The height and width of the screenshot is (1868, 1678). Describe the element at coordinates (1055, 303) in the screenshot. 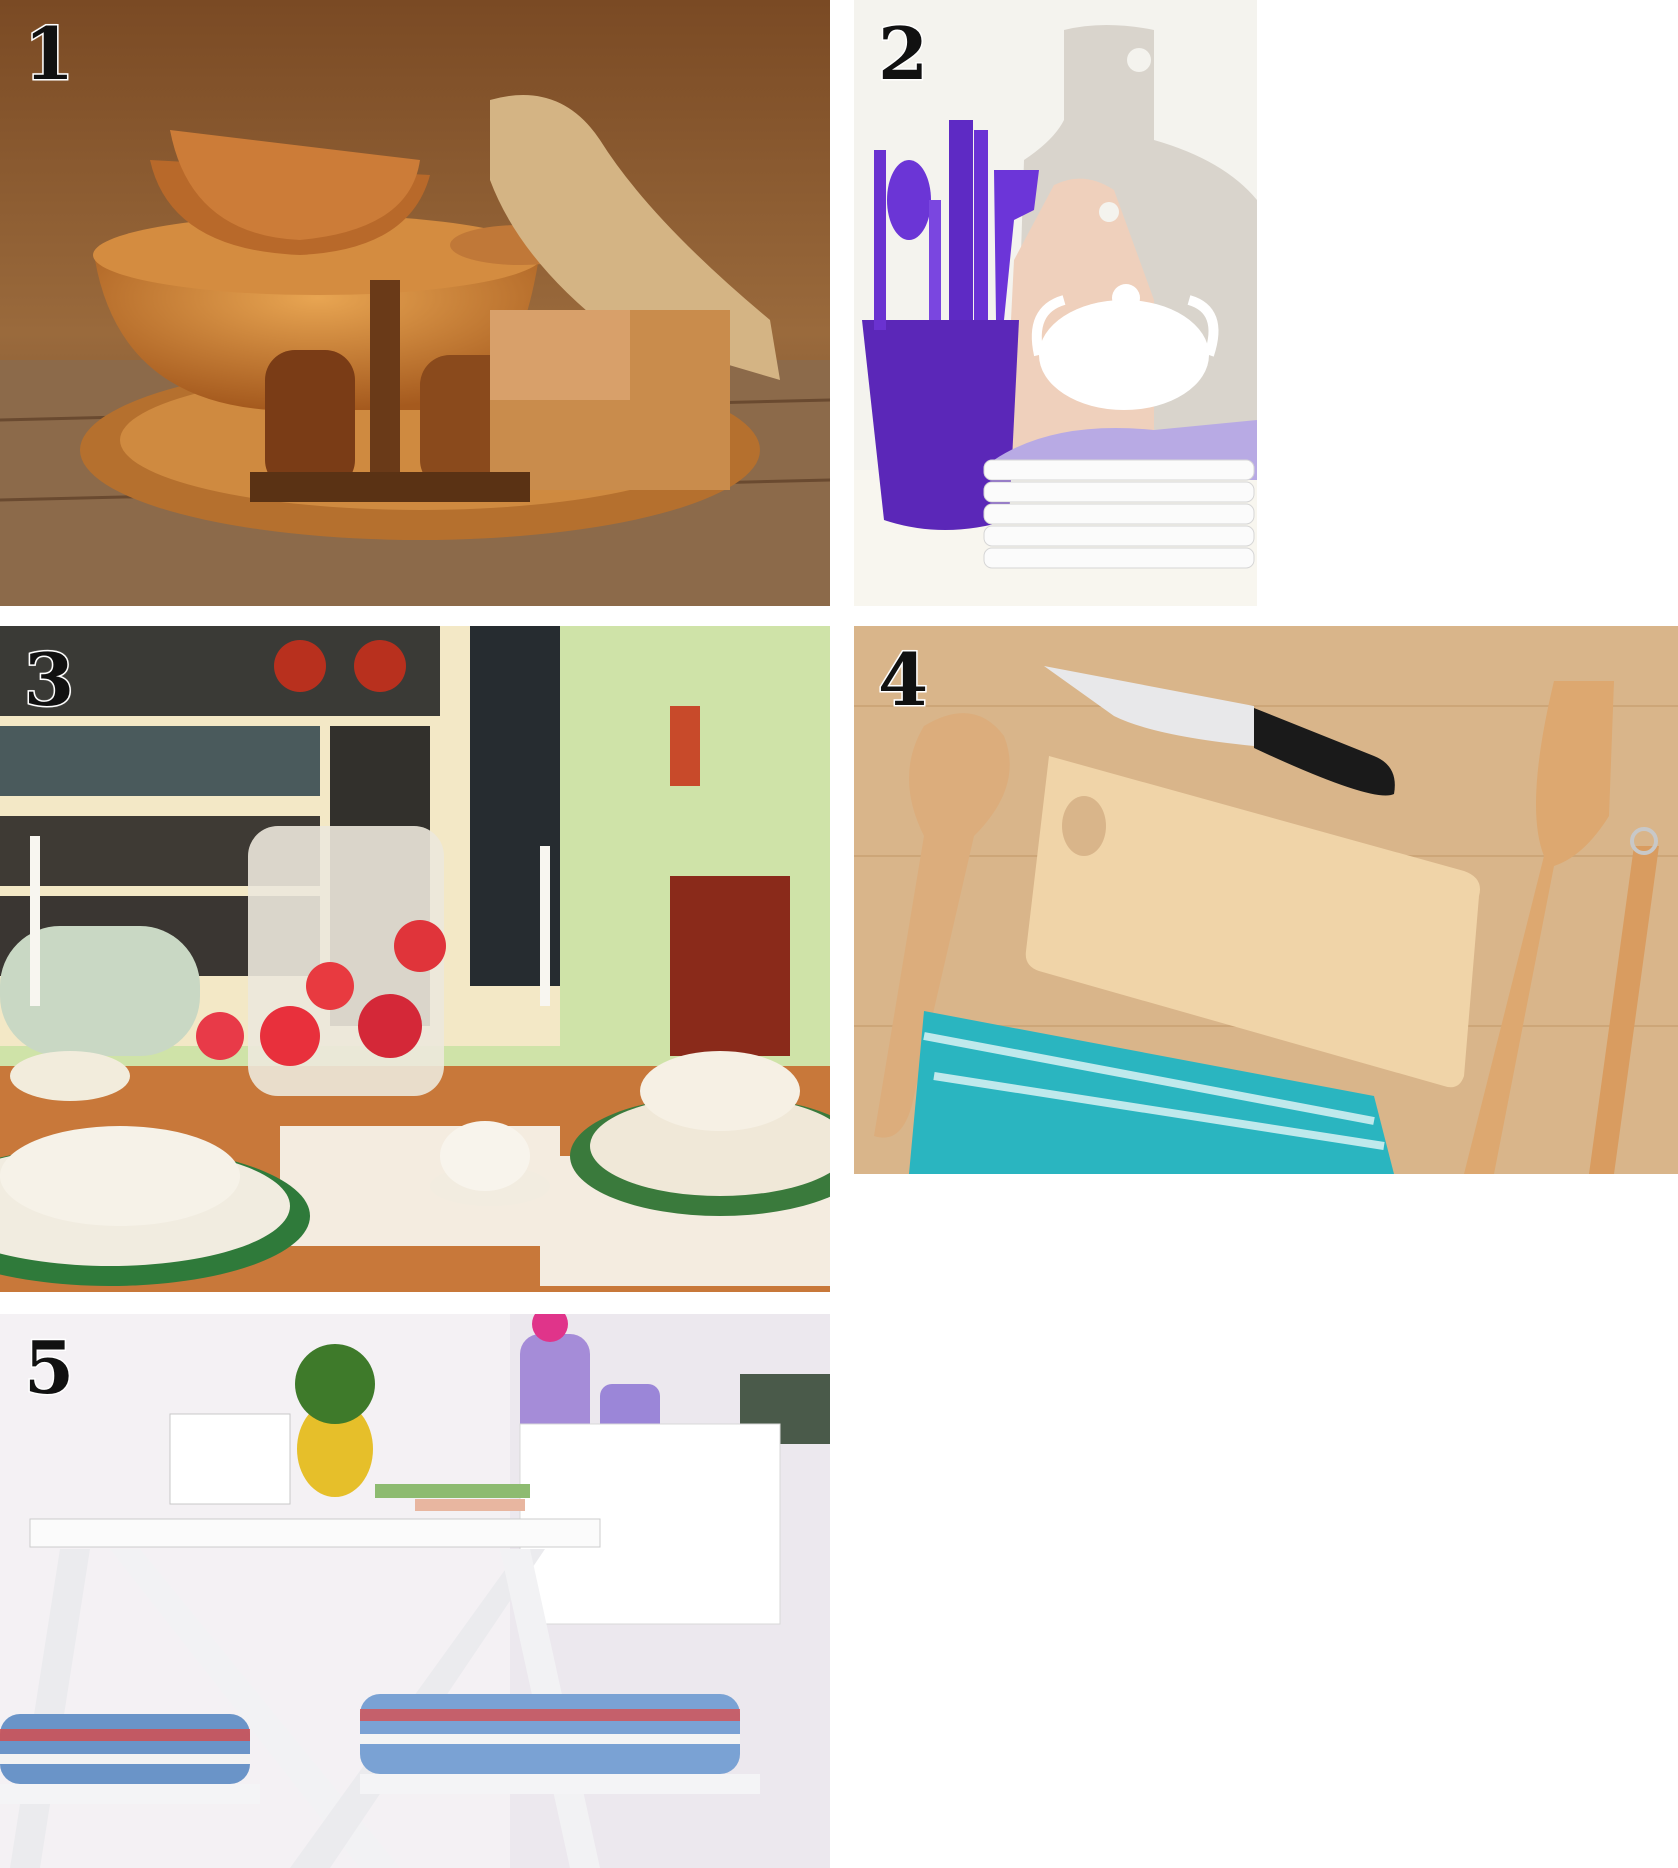

I see `photo-panel-2: 2` at that location.